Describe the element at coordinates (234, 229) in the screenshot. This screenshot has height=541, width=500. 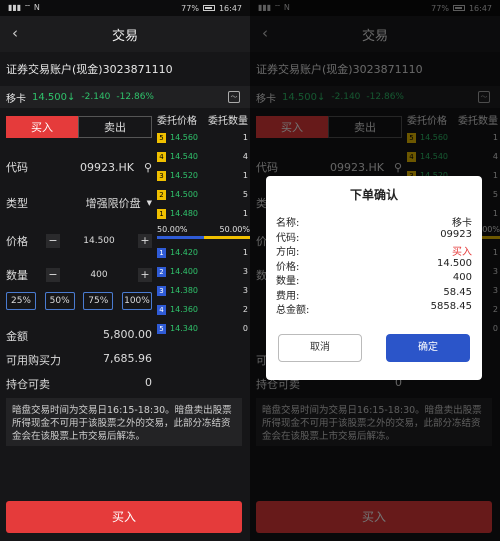
I see `ratio-right: 50.00%` at that location.